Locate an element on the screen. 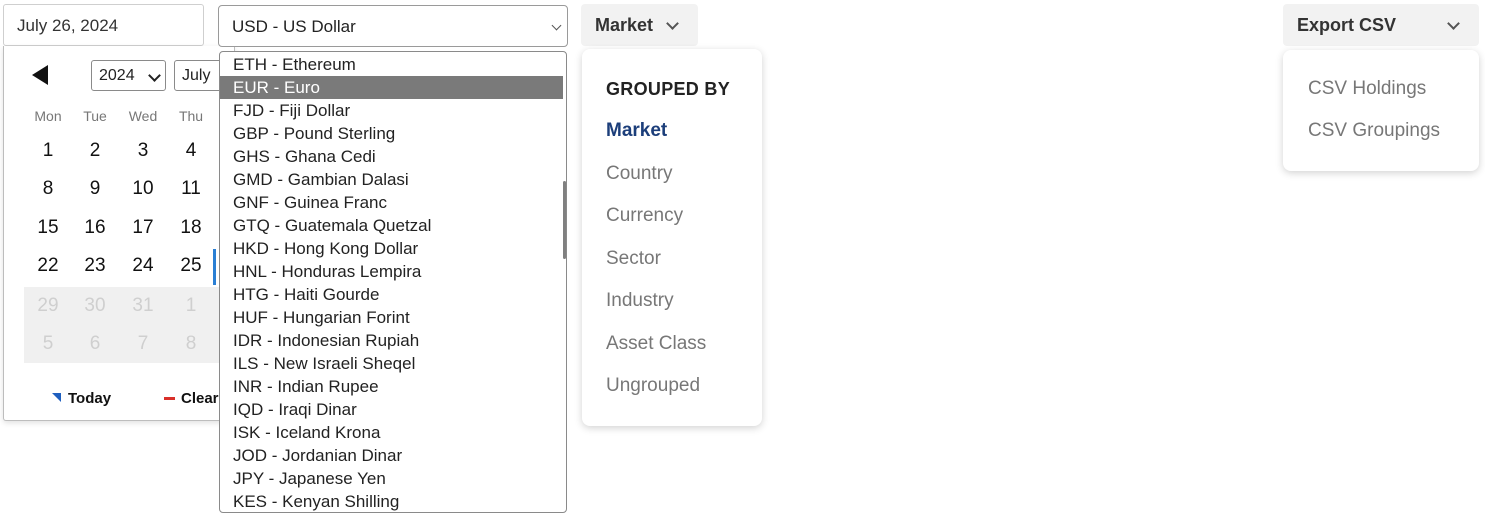 This screenshot has width=1485, height=515. currency-select-value: USD - US Dollar is located at coordinates (294, 26).